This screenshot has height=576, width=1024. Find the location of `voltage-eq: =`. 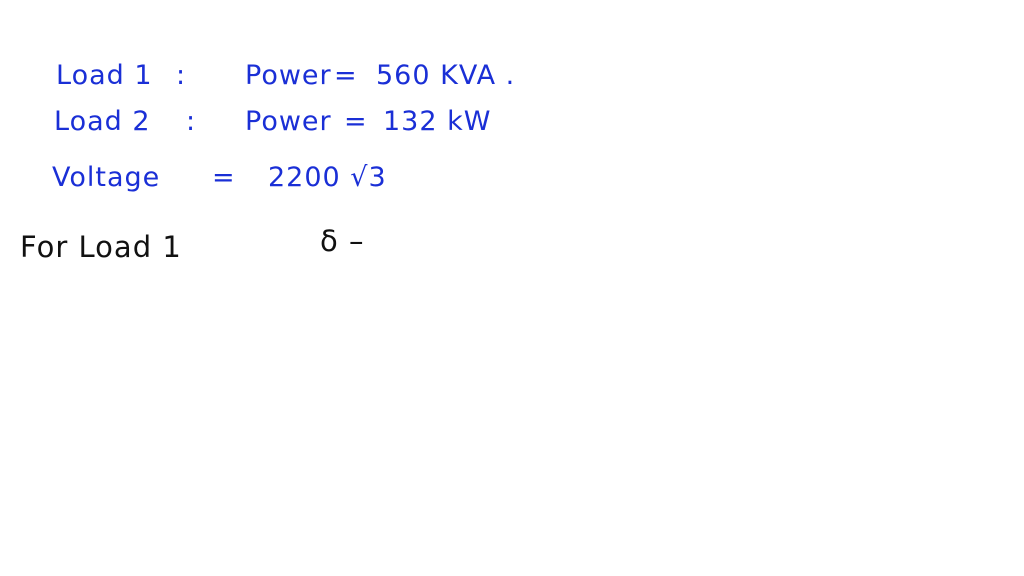

voltage-eq: = is located at coordinates (224, 177).